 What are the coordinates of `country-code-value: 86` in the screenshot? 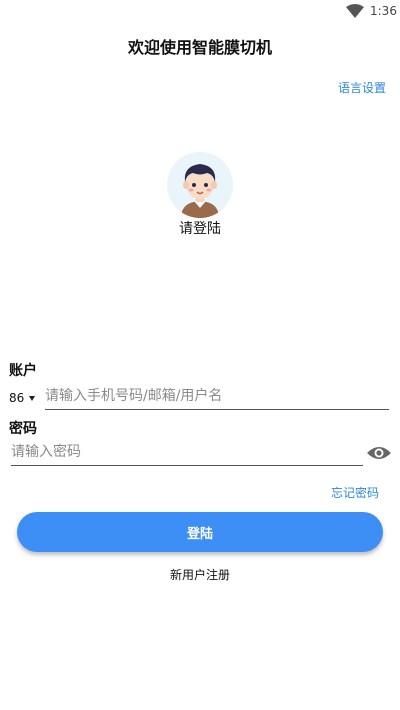 It's located at (17, 398).